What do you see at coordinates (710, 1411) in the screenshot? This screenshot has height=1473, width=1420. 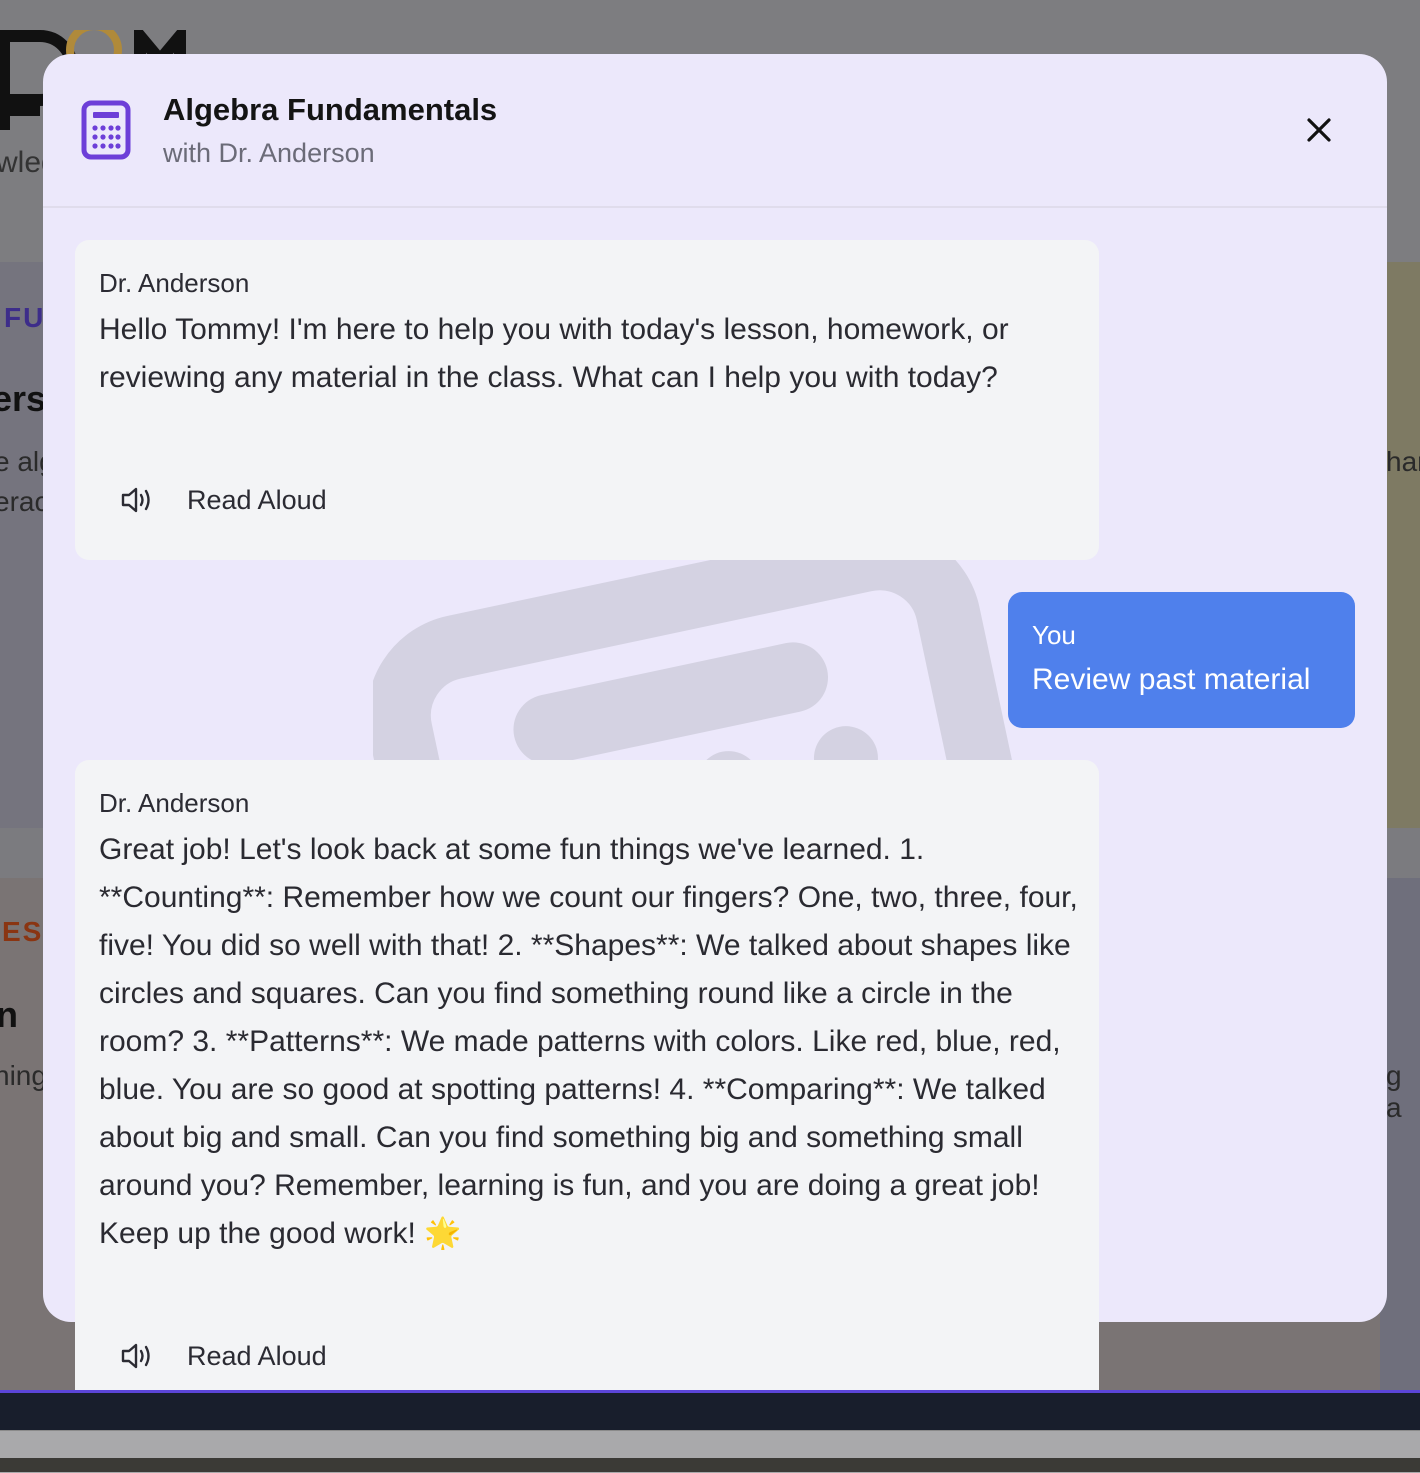 I see `bottom-bar-overlay` at bounding box center [710, 1411].